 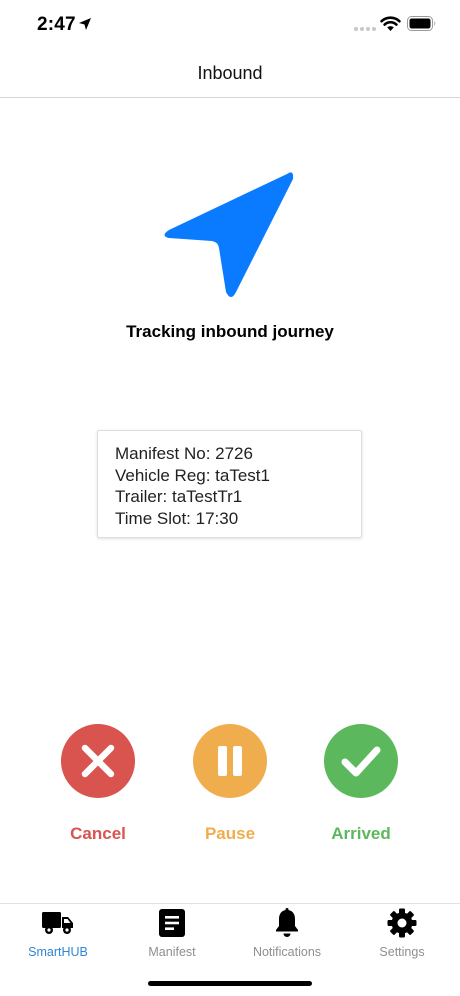 I want to click on truck-icon, so click(x=57, y=923).